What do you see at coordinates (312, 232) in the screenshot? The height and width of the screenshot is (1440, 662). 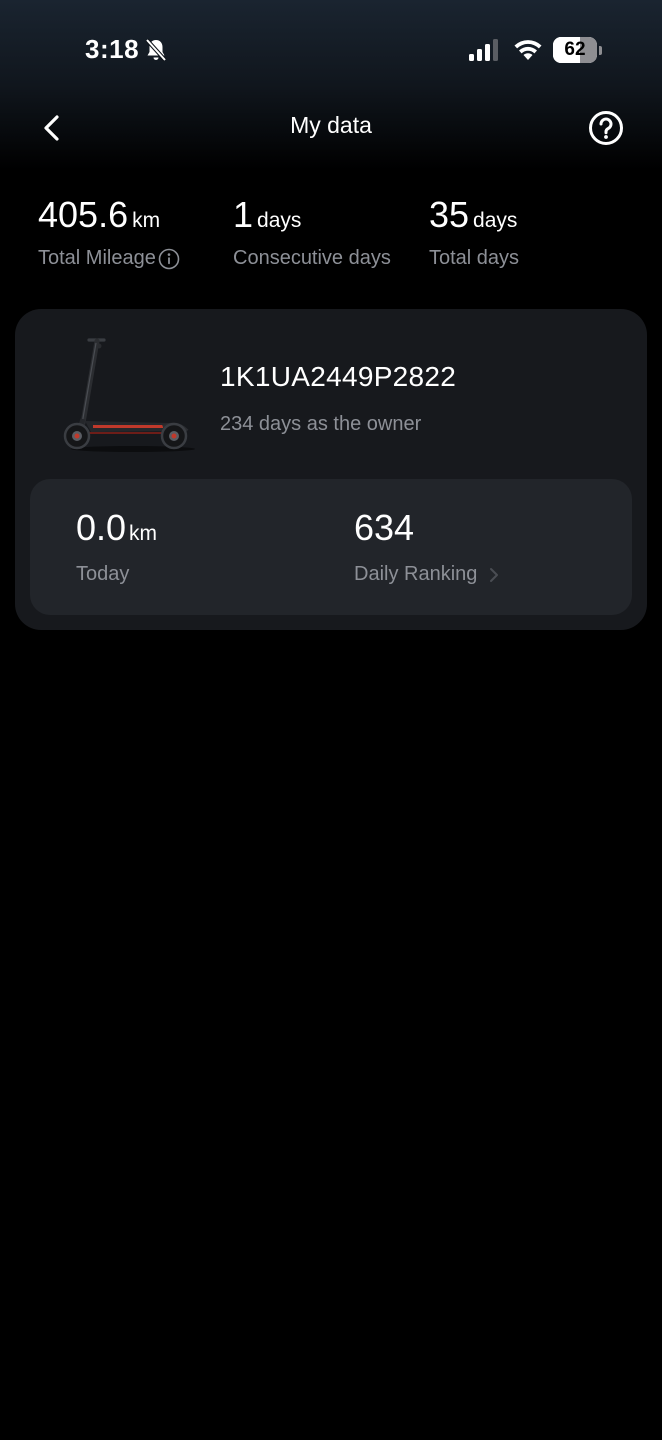 I see `stat-consecutive-days: 1 days Consecutive days` at bounding box center [312, 232].